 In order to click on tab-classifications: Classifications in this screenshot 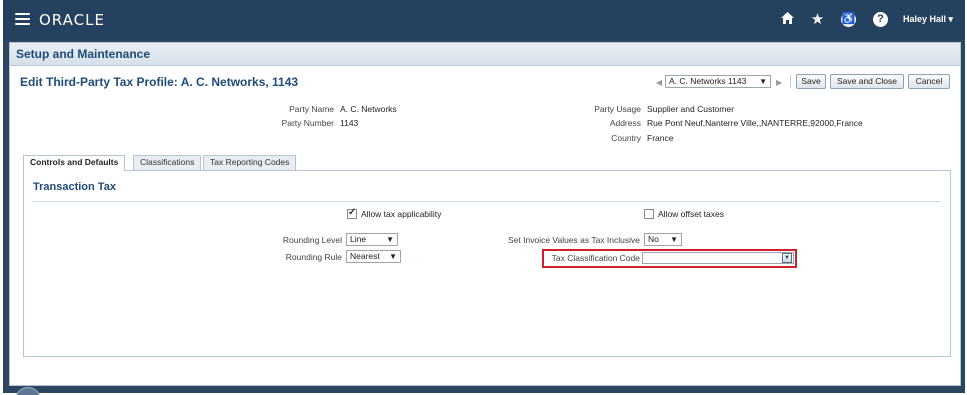, I will do `click(167, 162)`.